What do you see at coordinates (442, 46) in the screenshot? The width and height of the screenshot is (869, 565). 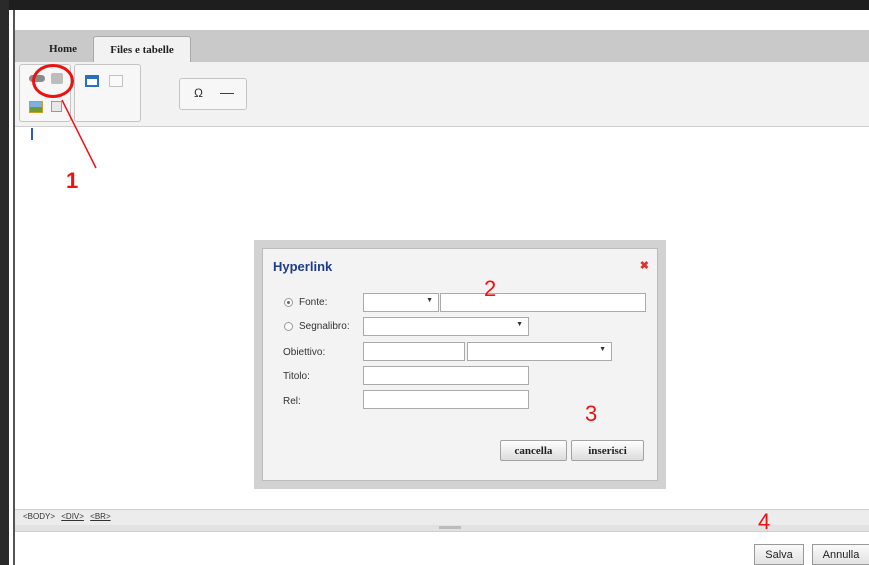 I see `ribbon-tabs: Home Files e tabelle` at bounding box center [442, 46].